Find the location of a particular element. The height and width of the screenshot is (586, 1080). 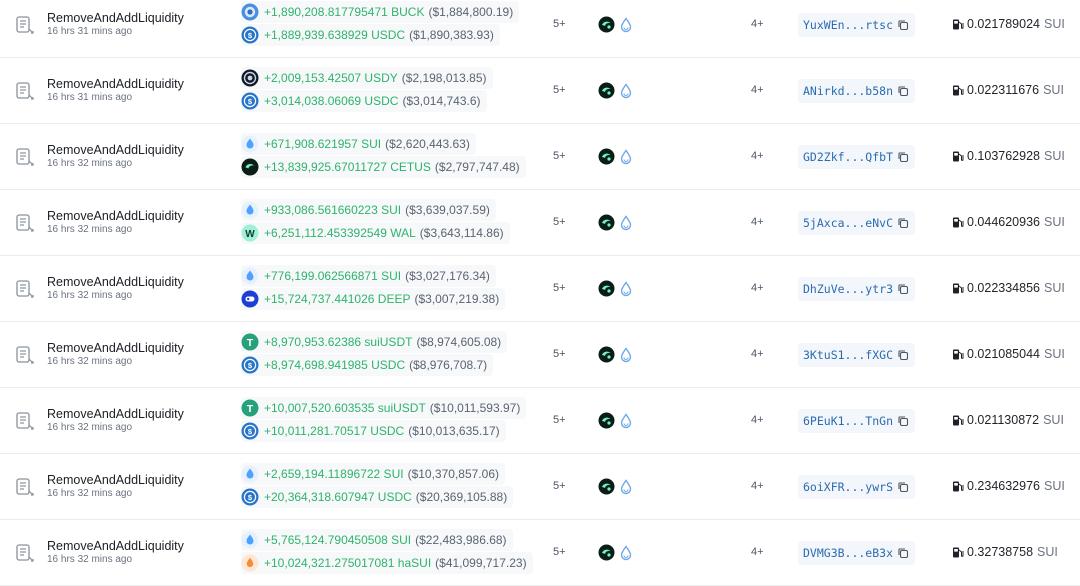

usdy-coin-icon is located at coordinates (250, 78).